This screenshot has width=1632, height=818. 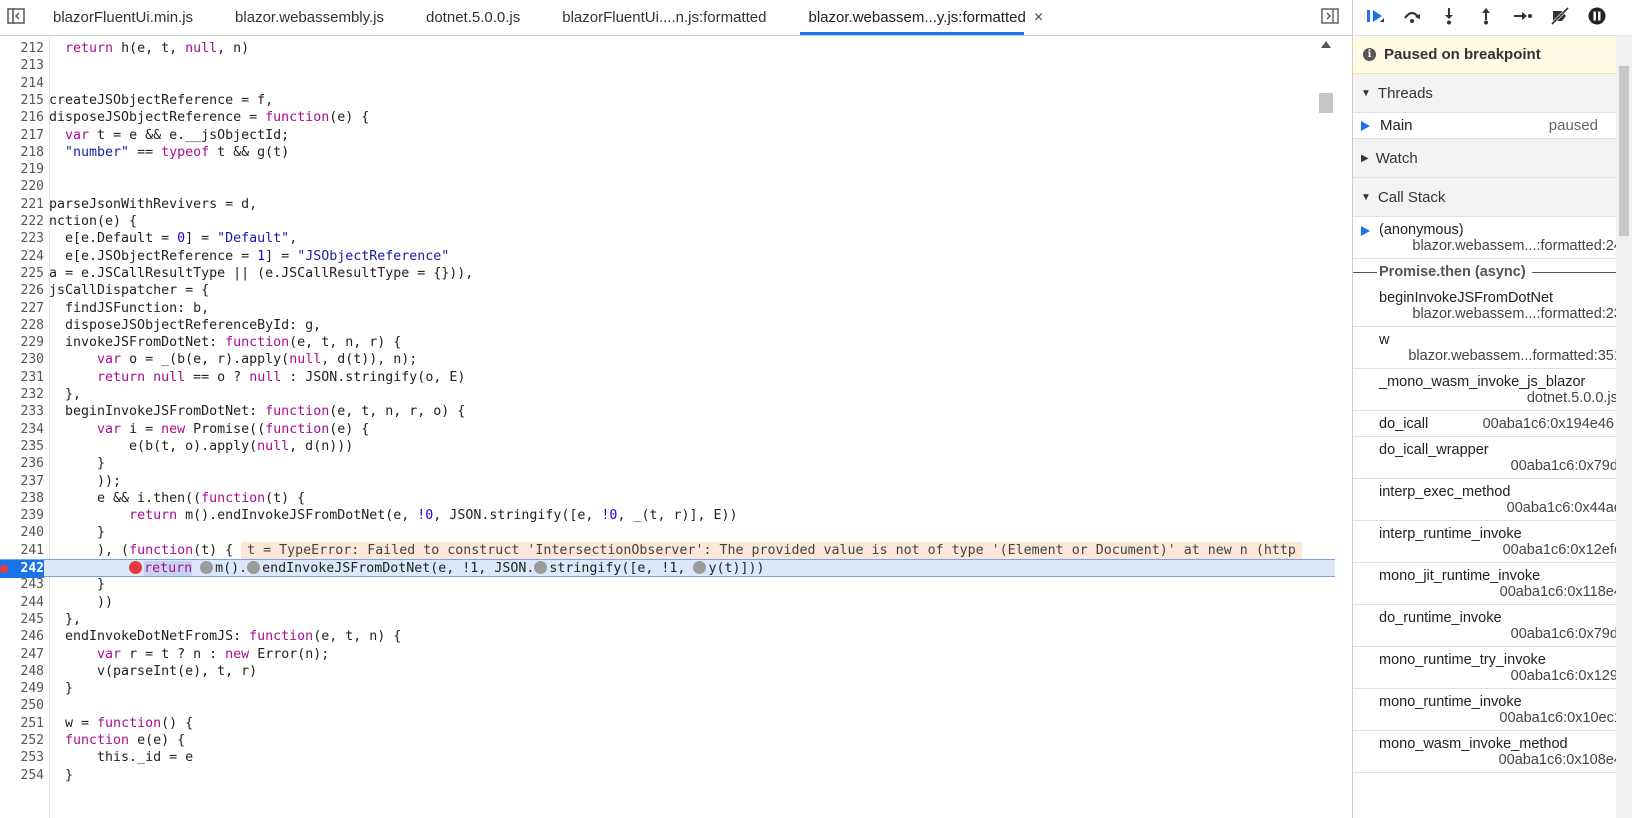 What do you see at coordinates (667, 724) in the screenshot?
I see `code-line: 251 w = function() {` at bounding box center [667, 724].